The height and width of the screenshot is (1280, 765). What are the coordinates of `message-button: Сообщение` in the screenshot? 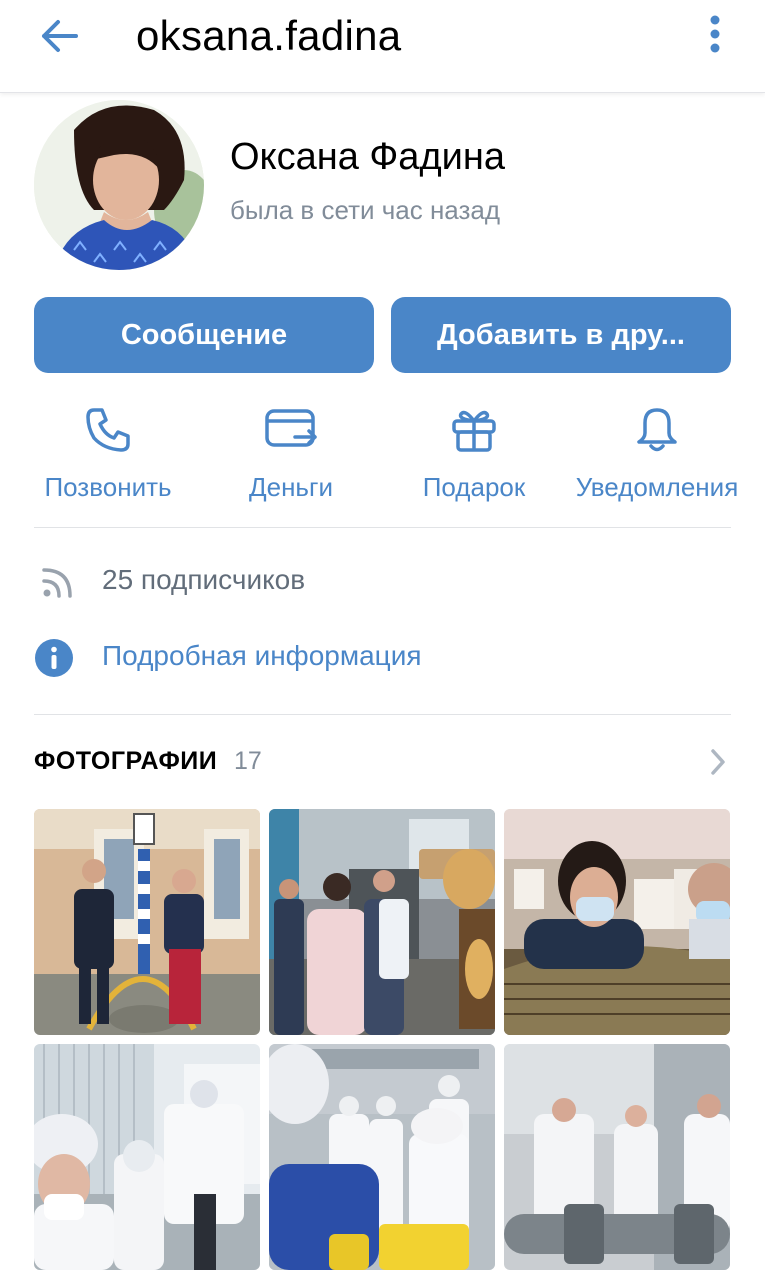 It's located at (204, 335).